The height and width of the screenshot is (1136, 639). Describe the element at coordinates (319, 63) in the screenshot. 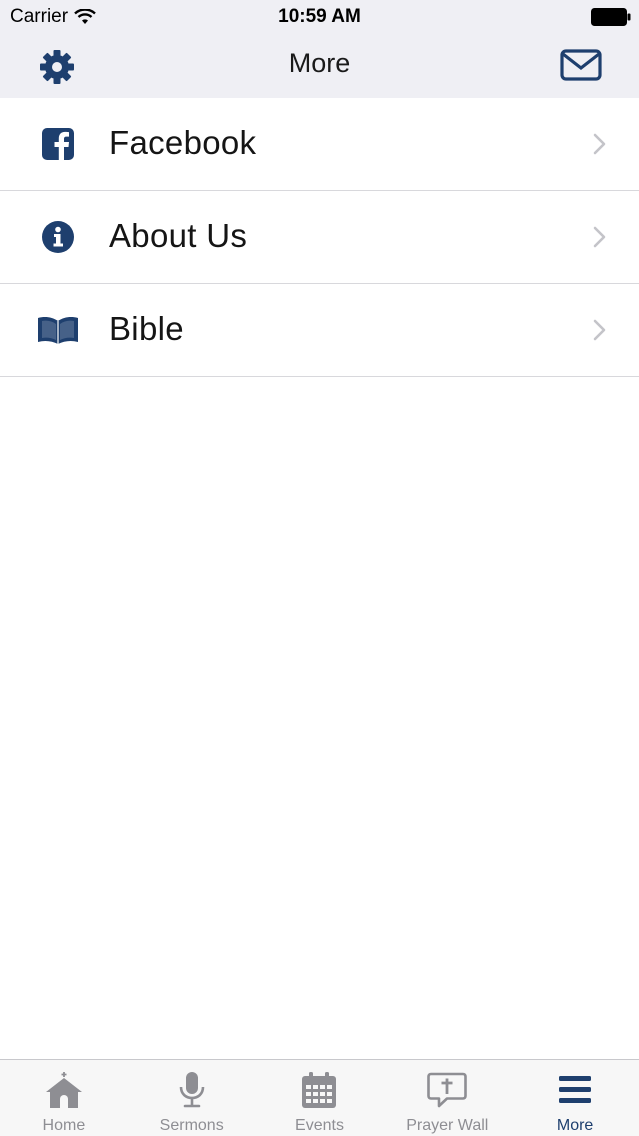

I see `page-title: More` at that location.